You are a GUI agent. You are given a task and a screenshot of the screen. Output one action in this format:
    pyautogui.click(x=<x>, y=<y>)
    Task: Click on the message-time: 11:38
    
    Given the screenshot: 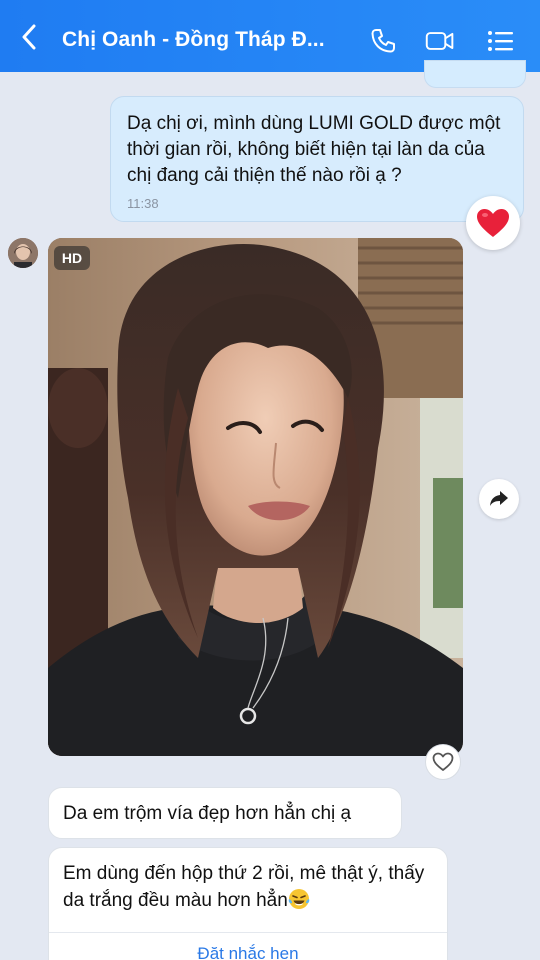 What is the action you would take?
    pyautogui.click(x=143, y=203)
    